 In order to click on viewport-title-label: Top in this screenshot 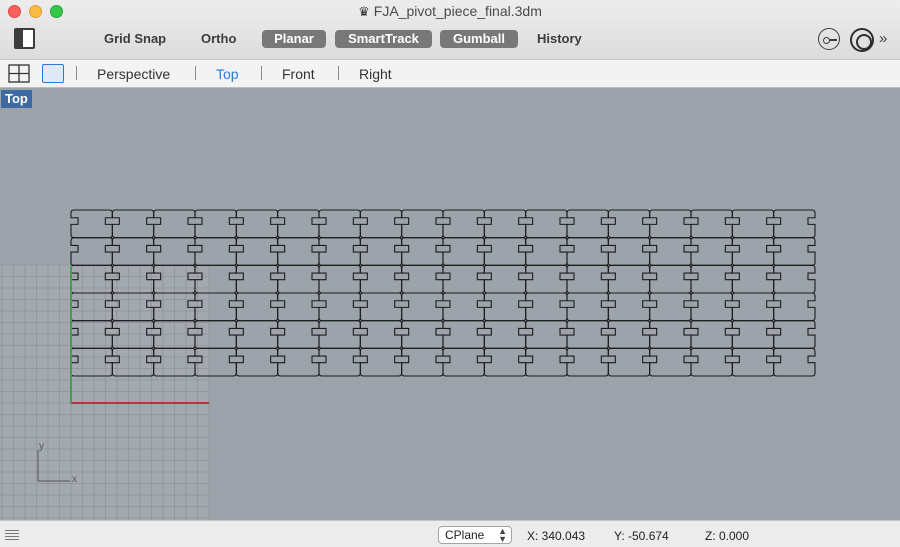, I will do `click(16, 99)`.